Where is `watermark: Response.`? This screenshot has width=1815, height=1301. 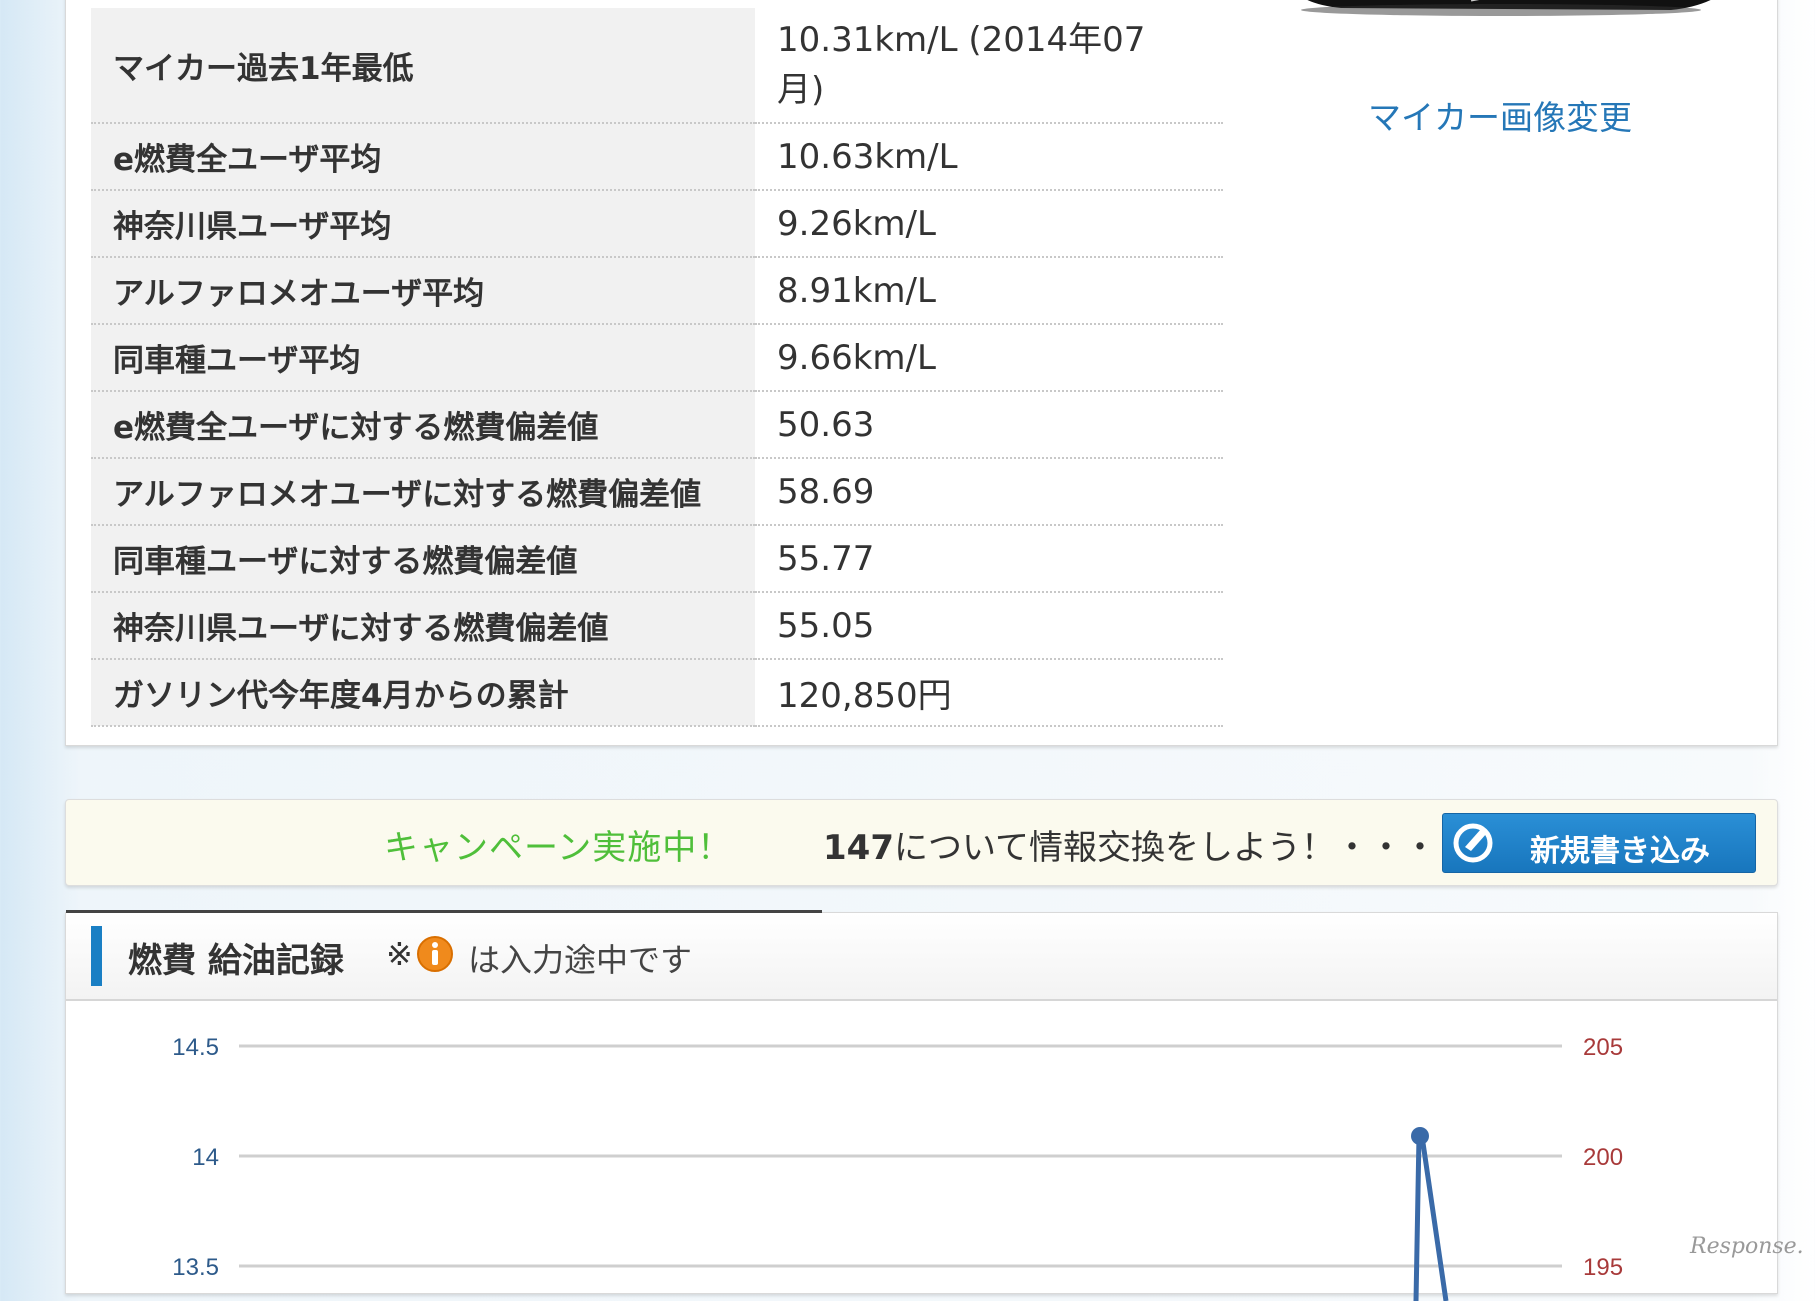
watermark: Response. is located at coordinates (1747, 1246).